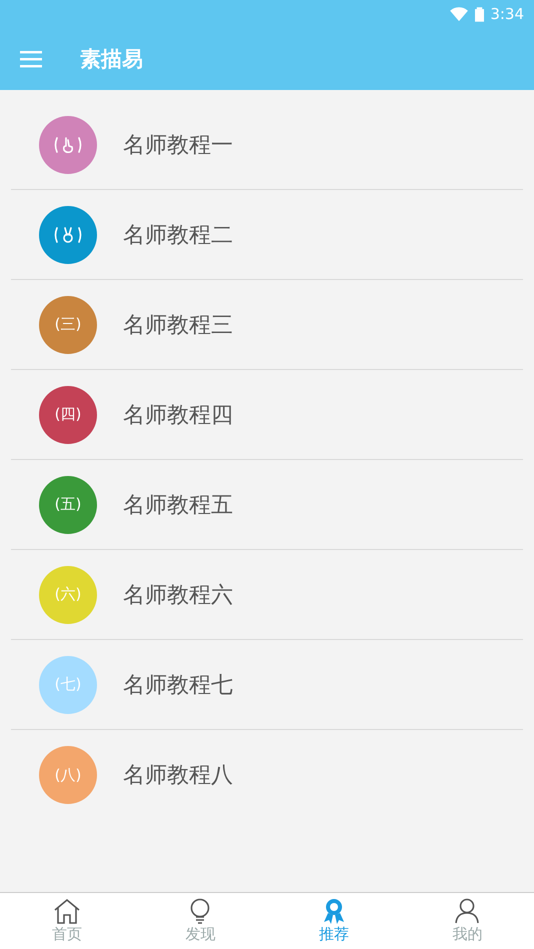 The height and width of the screenshot is (949, 534). Describe the element at coordinates (68, 325) in the screenshot. I see `lesson-badge: (三)` at that location.